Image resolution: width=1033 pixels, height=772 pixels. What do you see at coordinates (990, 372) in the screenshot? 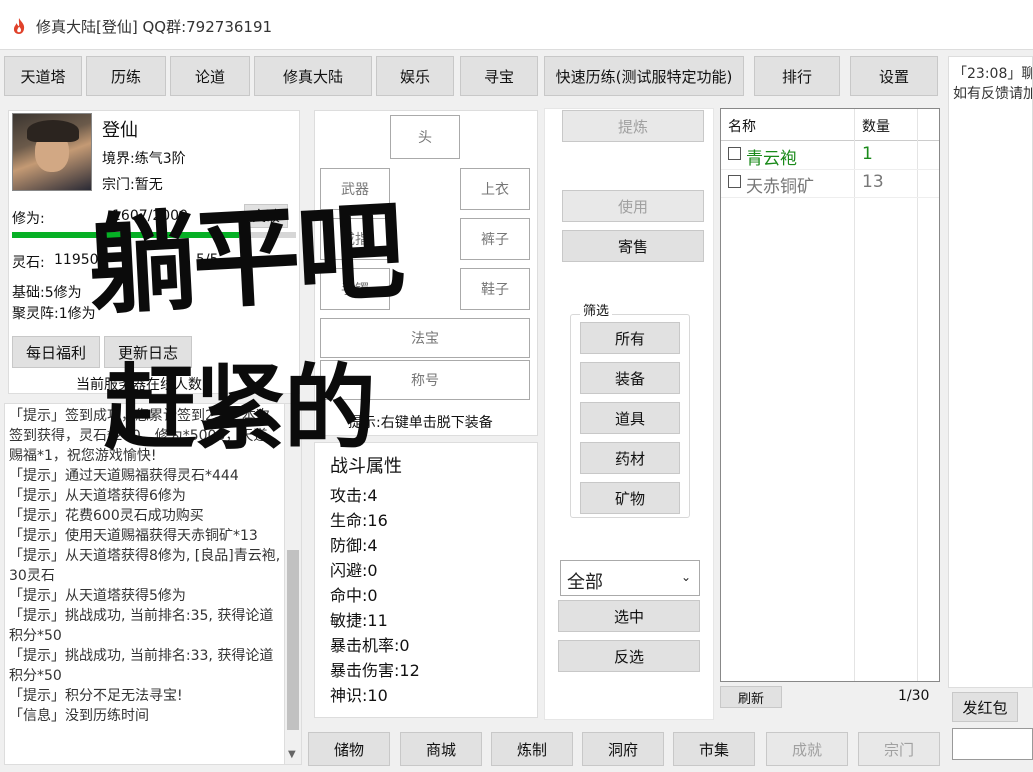
I see `chat-panel: 「23:08」聊 如有反馈请加` at bounding box center [990, 372].